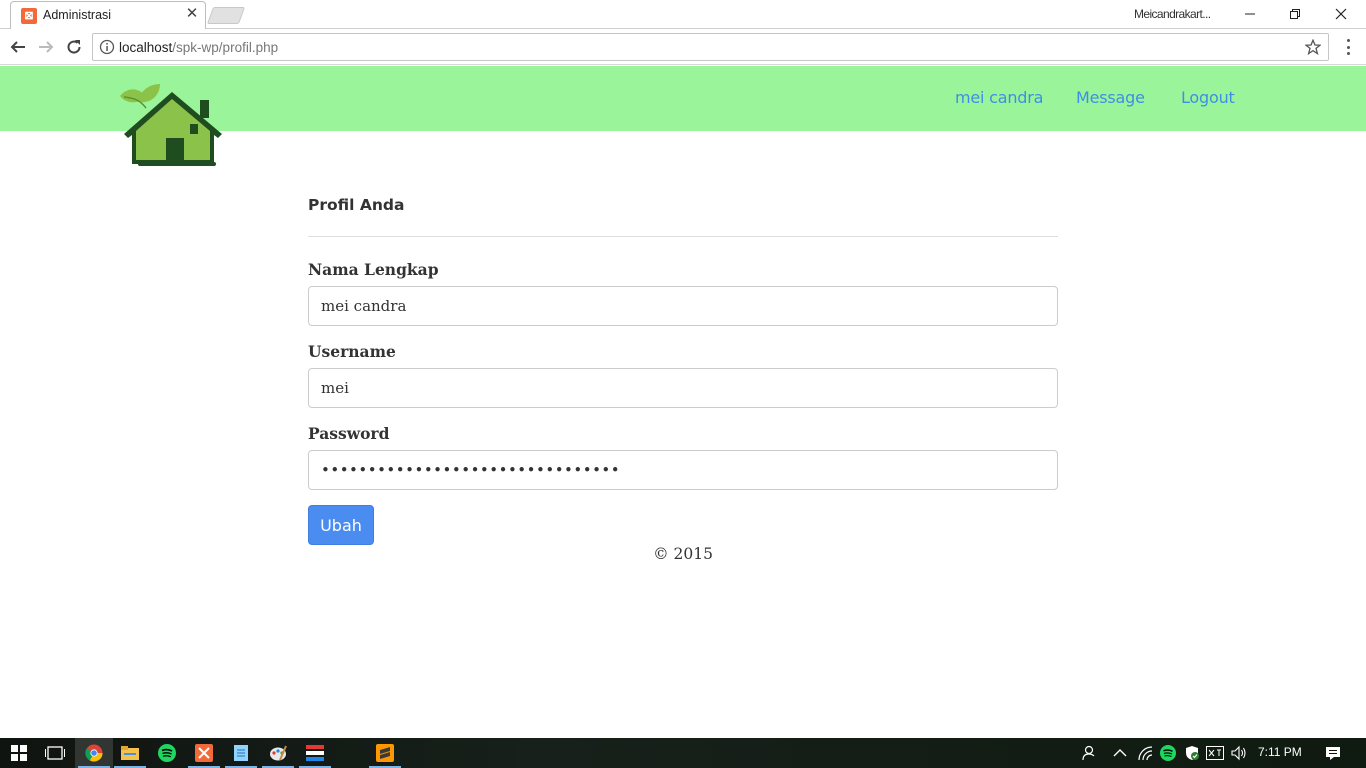  I want to click on wifi-icon, so click(1145, 753).